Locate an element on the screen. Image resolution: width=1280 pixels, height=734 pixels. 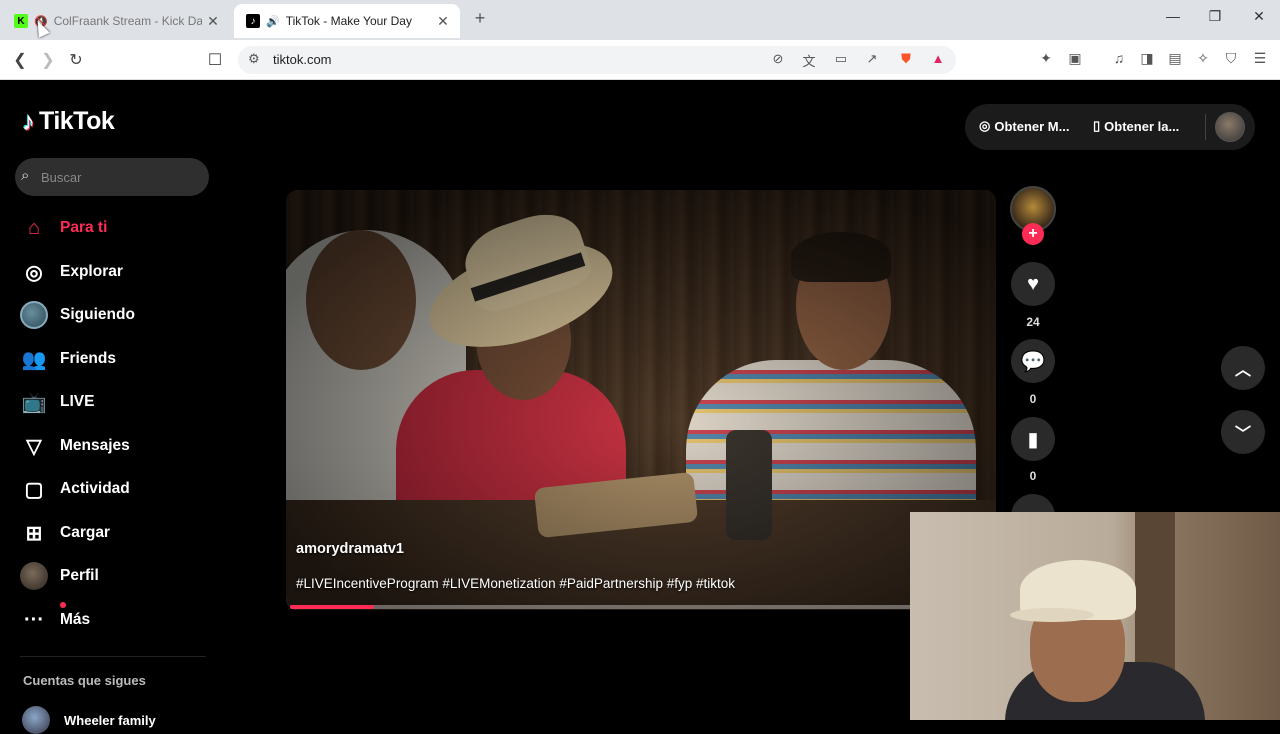
leo-ai-icon: ✧ is located at coordinates (1203, 58).